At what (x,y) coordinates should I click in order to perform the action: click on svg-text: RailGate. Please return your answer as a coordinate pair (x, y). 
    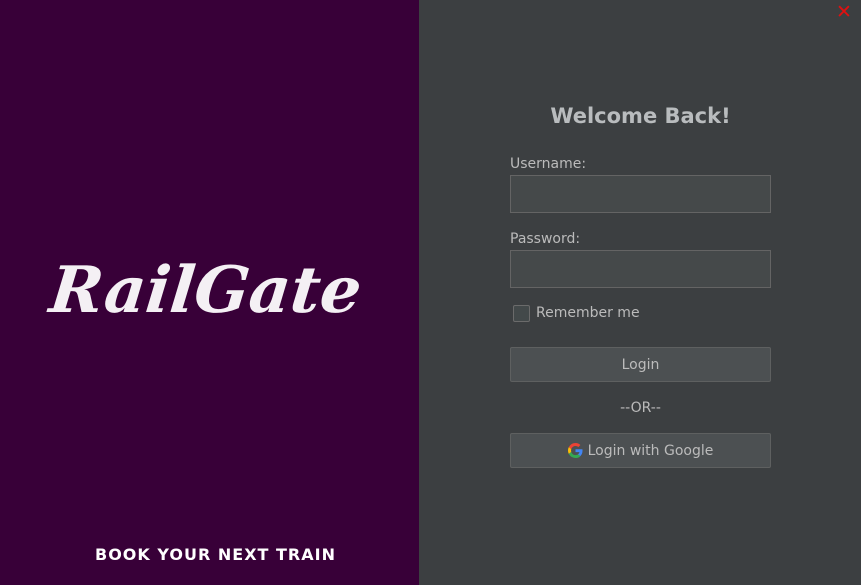
    Looking at the image, I should click on (204, 290).